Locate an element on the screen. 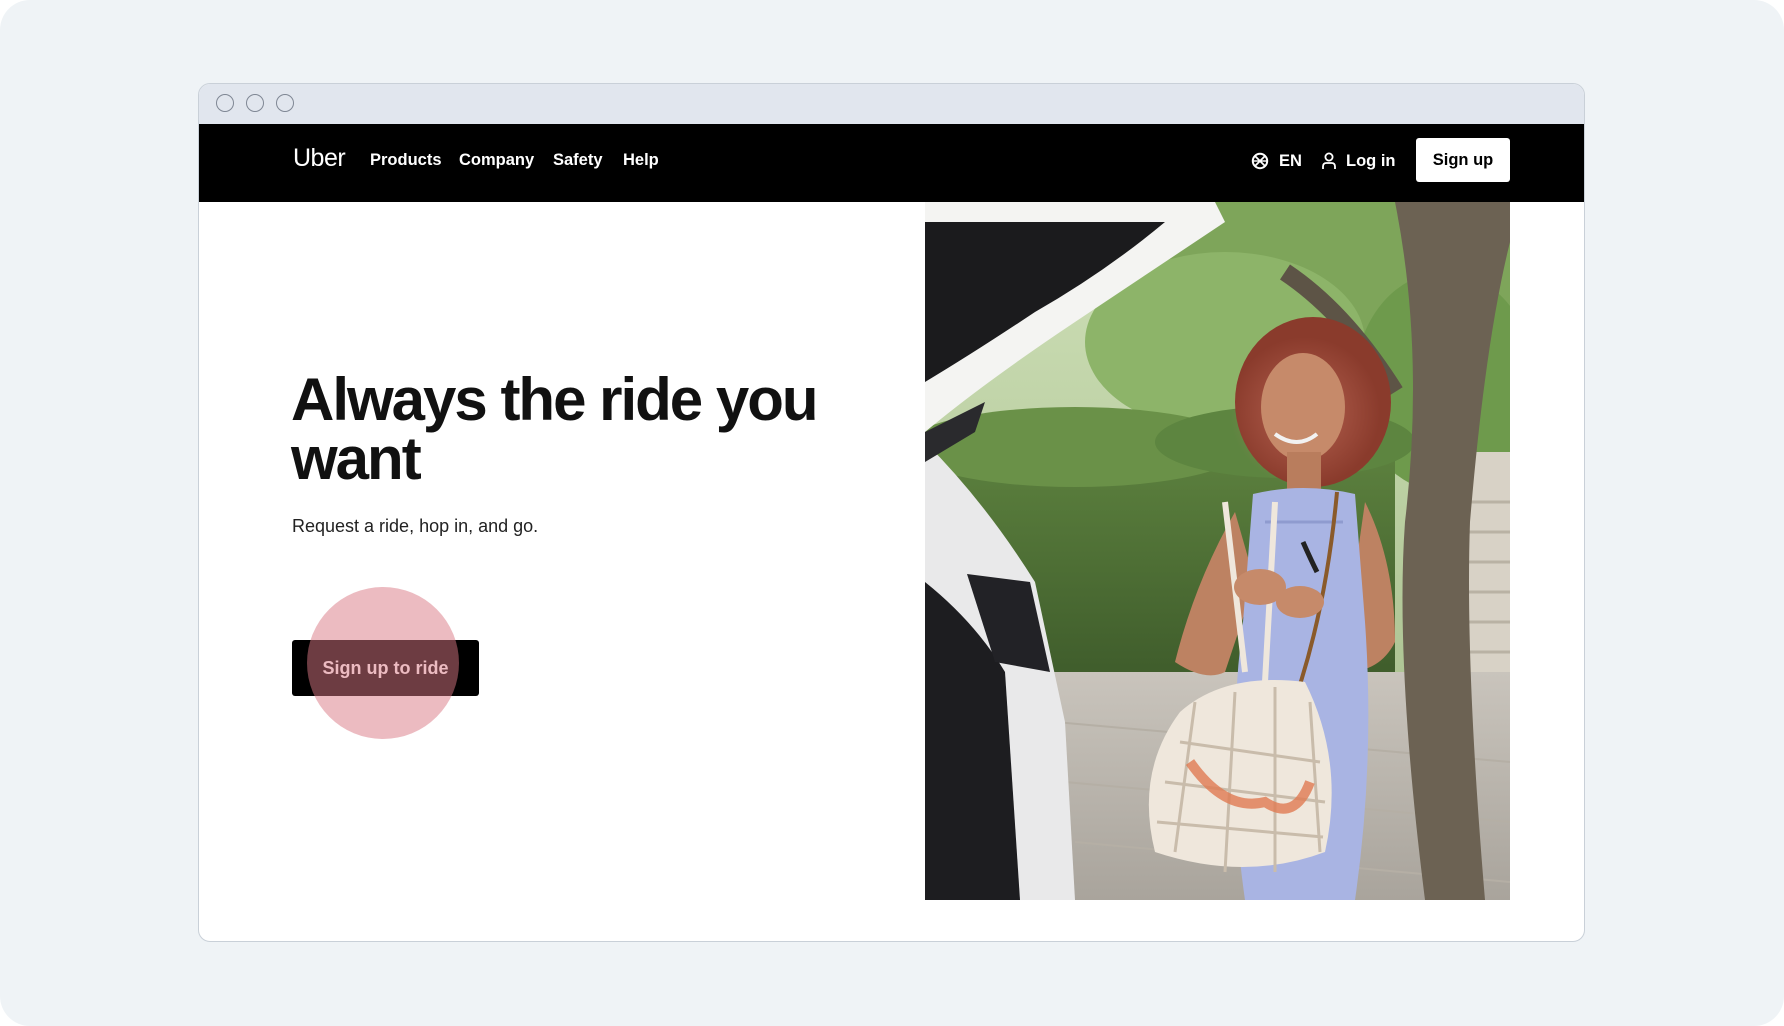  language-label: EN is located at coordinates (1290, 160).